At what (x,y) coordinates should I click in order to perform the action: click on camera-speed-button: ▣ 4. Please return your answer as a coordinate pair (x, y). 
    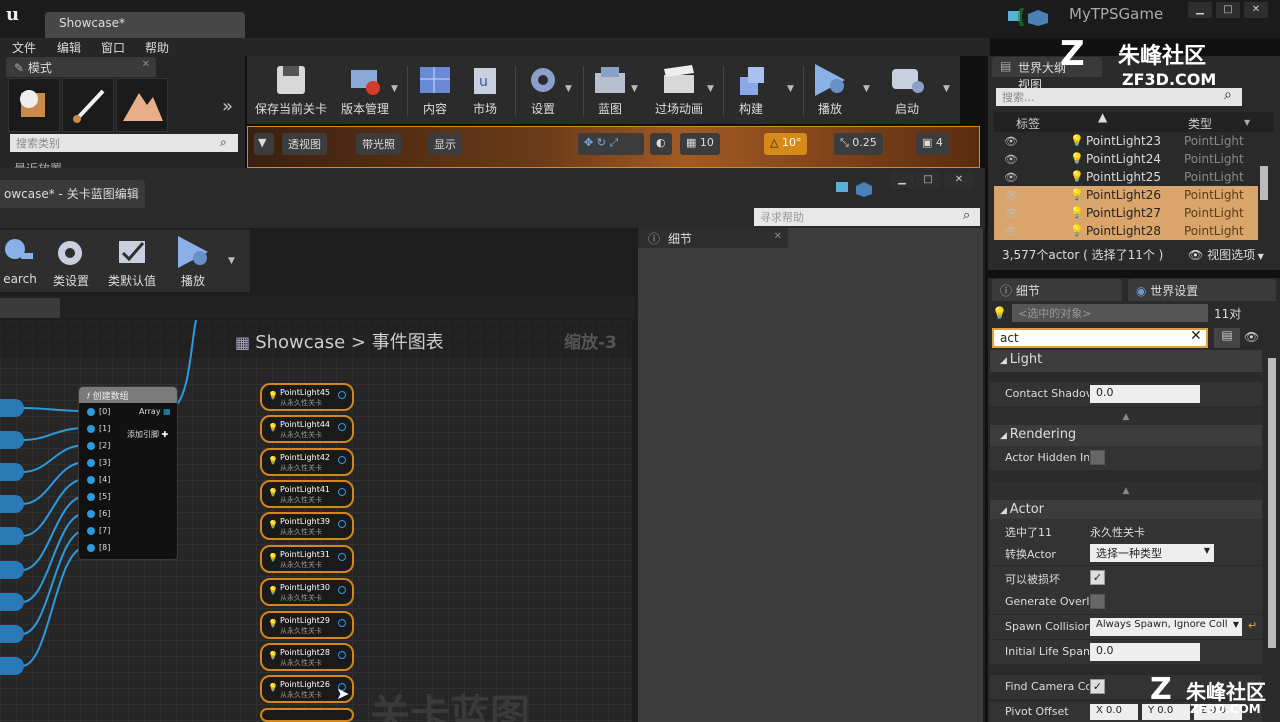
    Looking at the image, I should click on (932, 144).